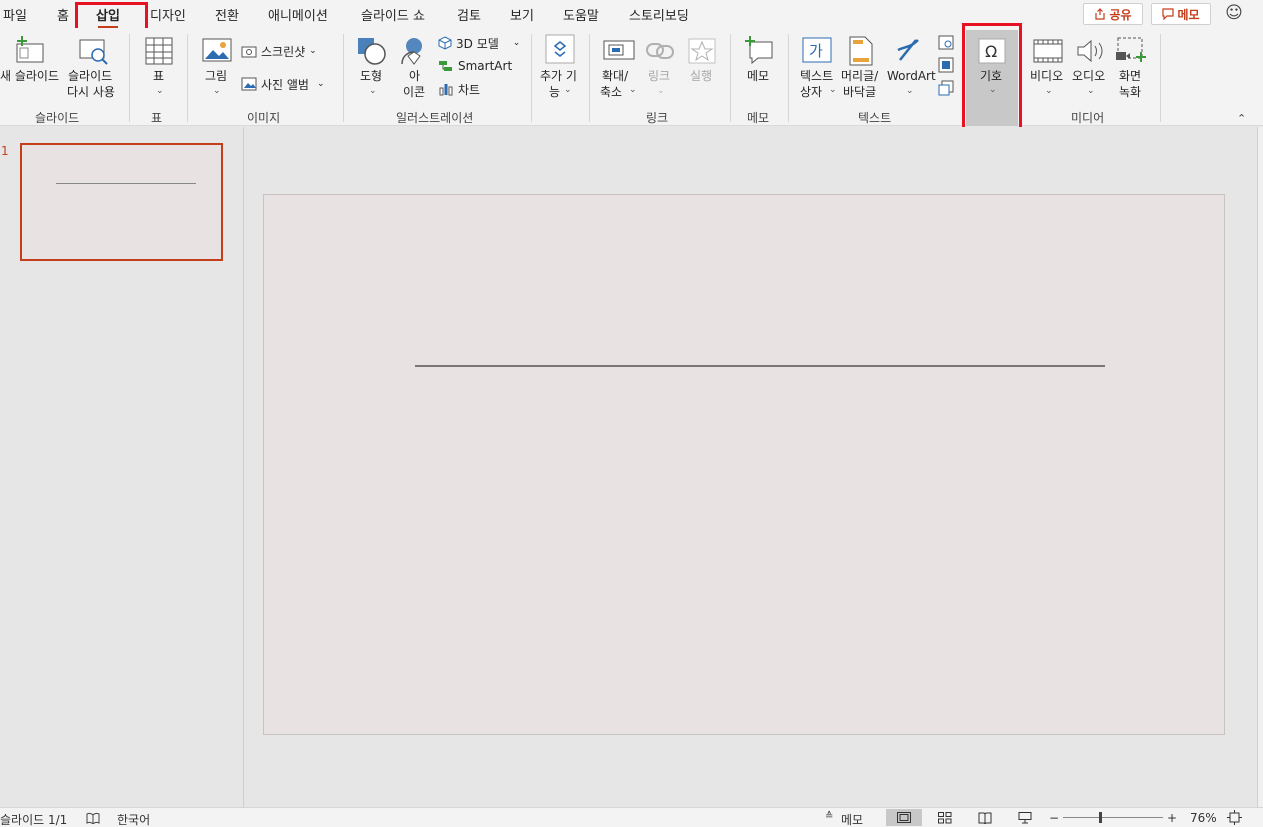 This screenshot has height=827, width=1263. What do you see at coordinates (93, 818) in the screenshot?
I see `accessibility-book-icon` at bounding box center [93, 818].